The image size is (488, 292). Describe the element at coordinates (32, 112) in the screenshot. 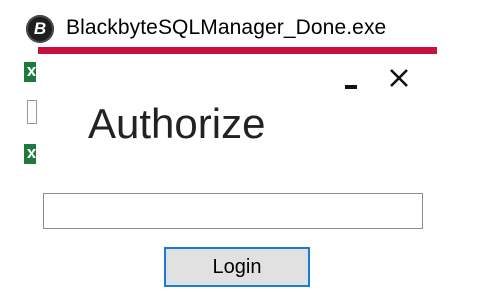

I see `document-file-icon` at that location.